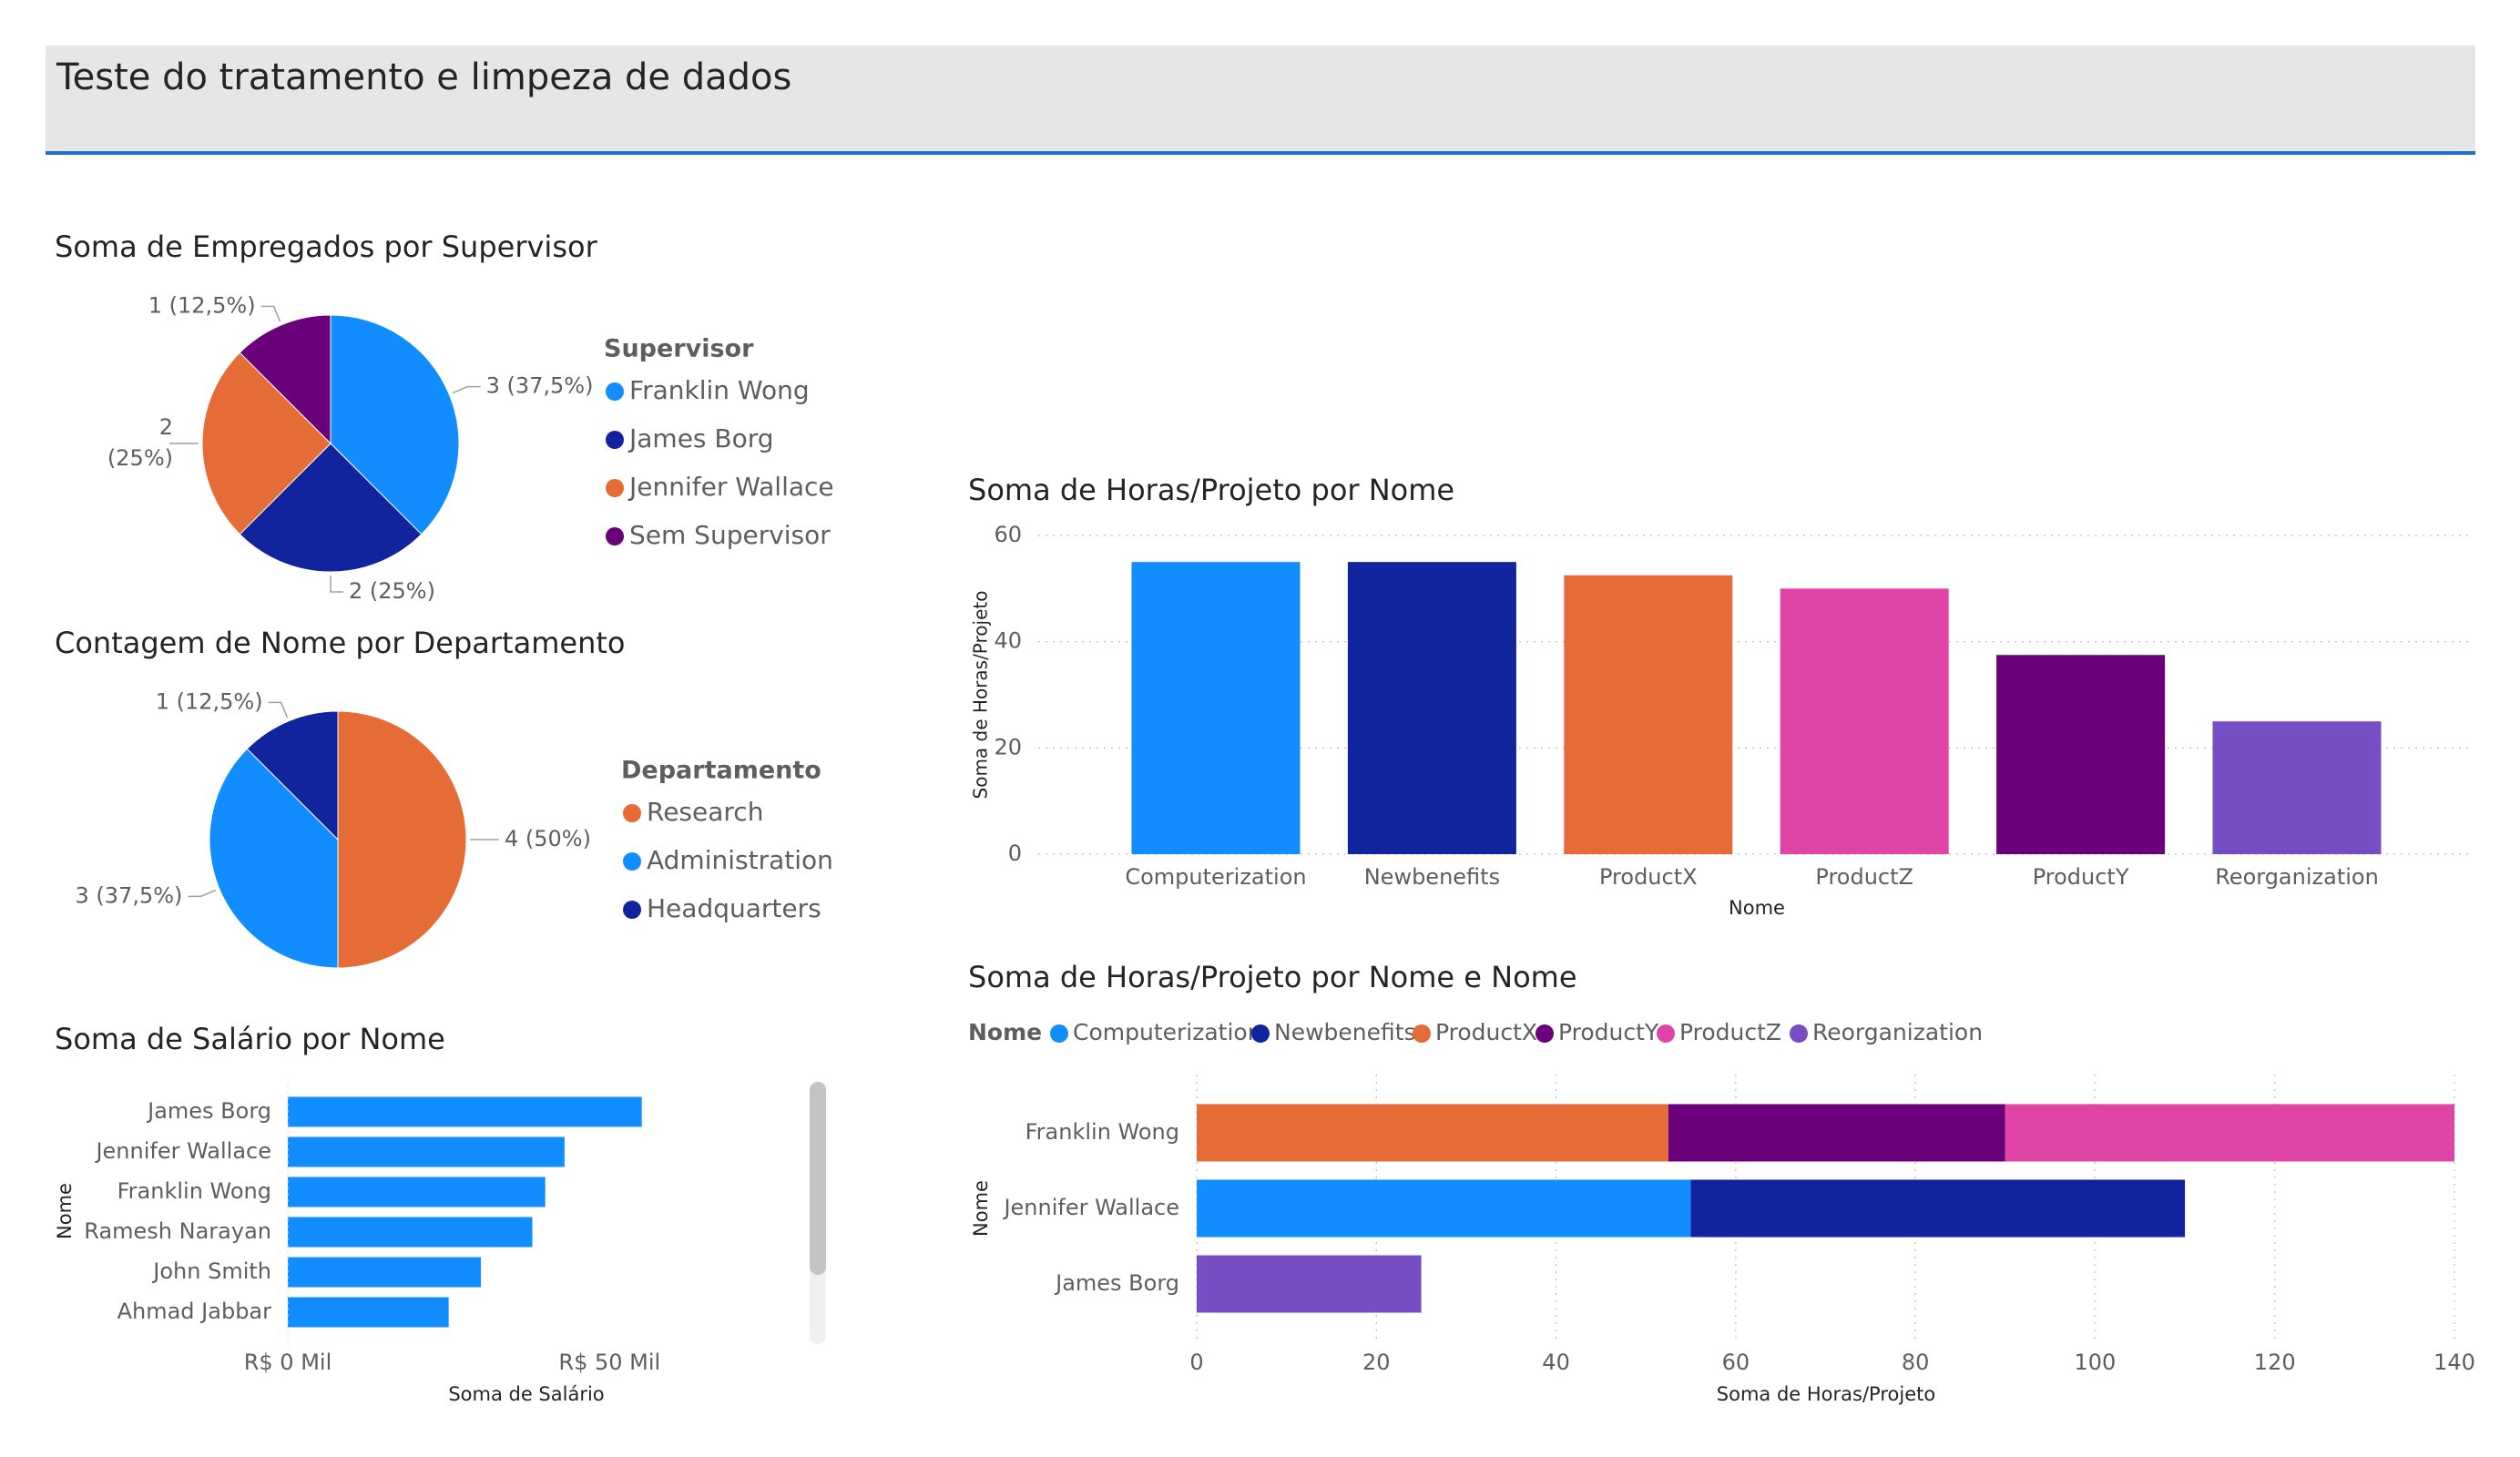  Describe the element at coordinates (1836, 1133) in the screenshot. I see `stacked-segment-franklin-wong-producty` at that location.